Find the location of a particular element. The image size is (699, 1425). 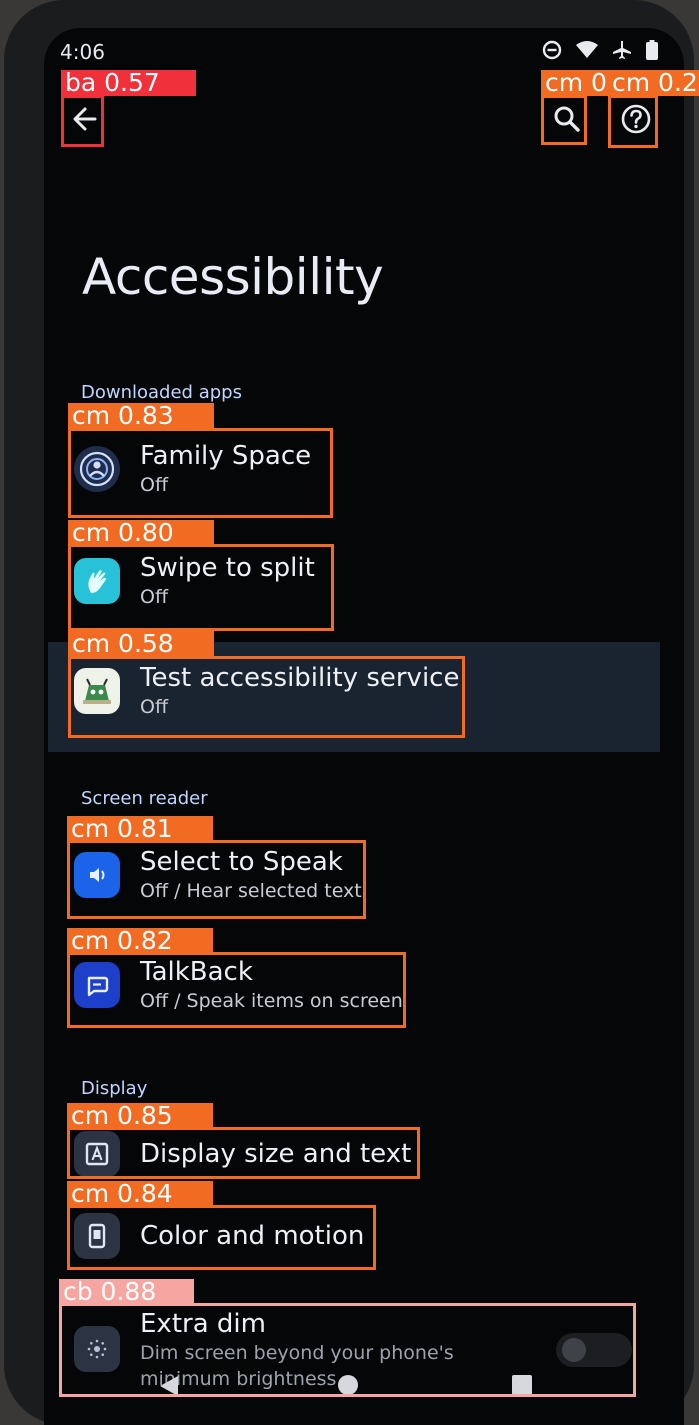

section-header-display: Display is located at coordinates (114, 1088).